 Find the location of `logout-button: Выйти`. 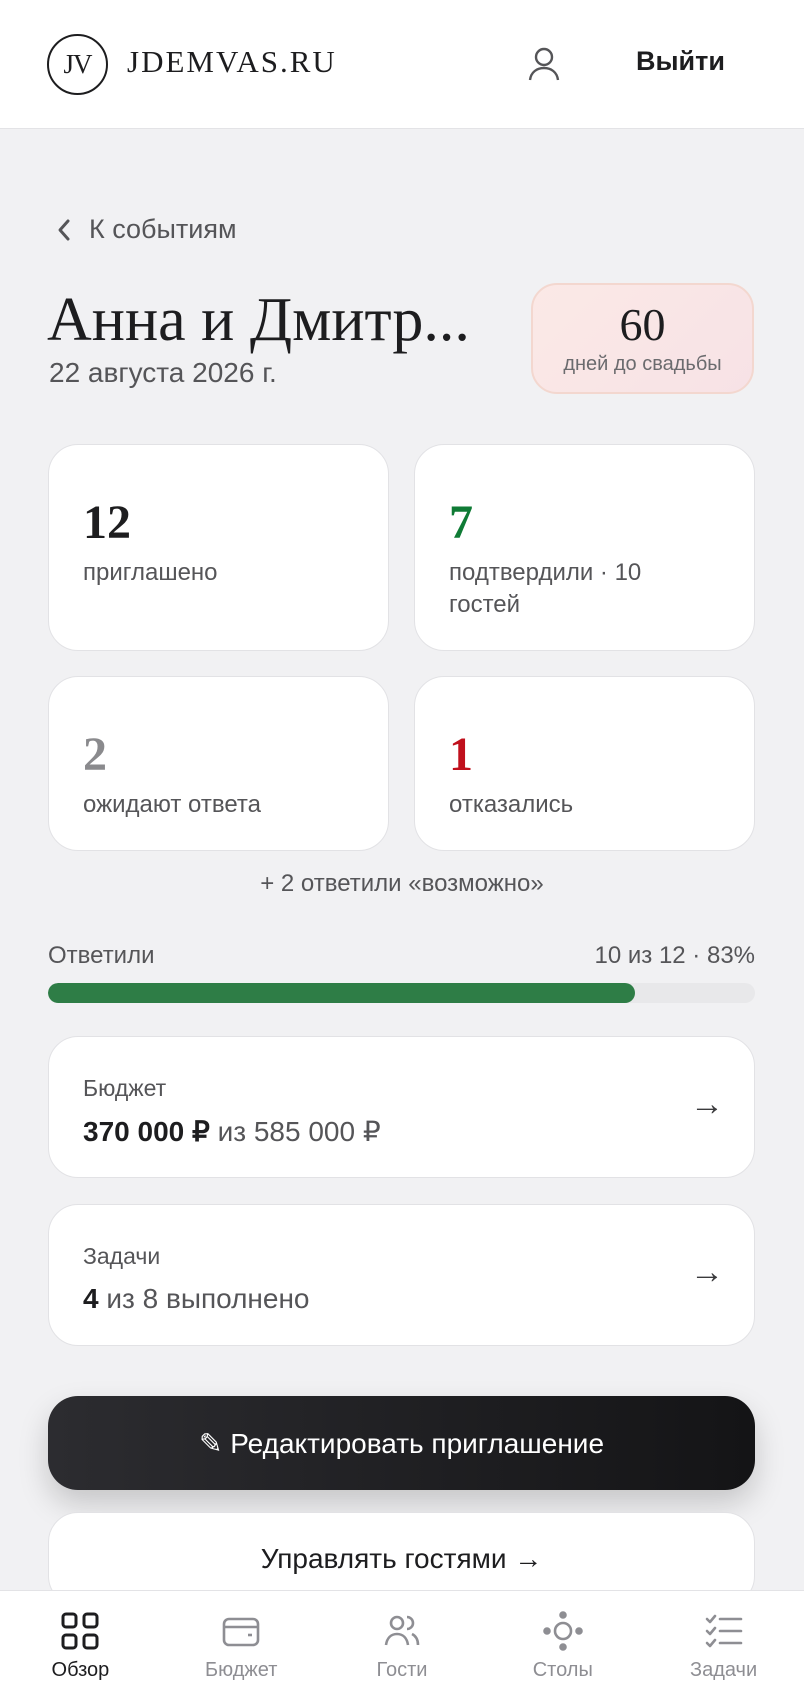

logout-button: Выйти is located at coordinates (680, 61).